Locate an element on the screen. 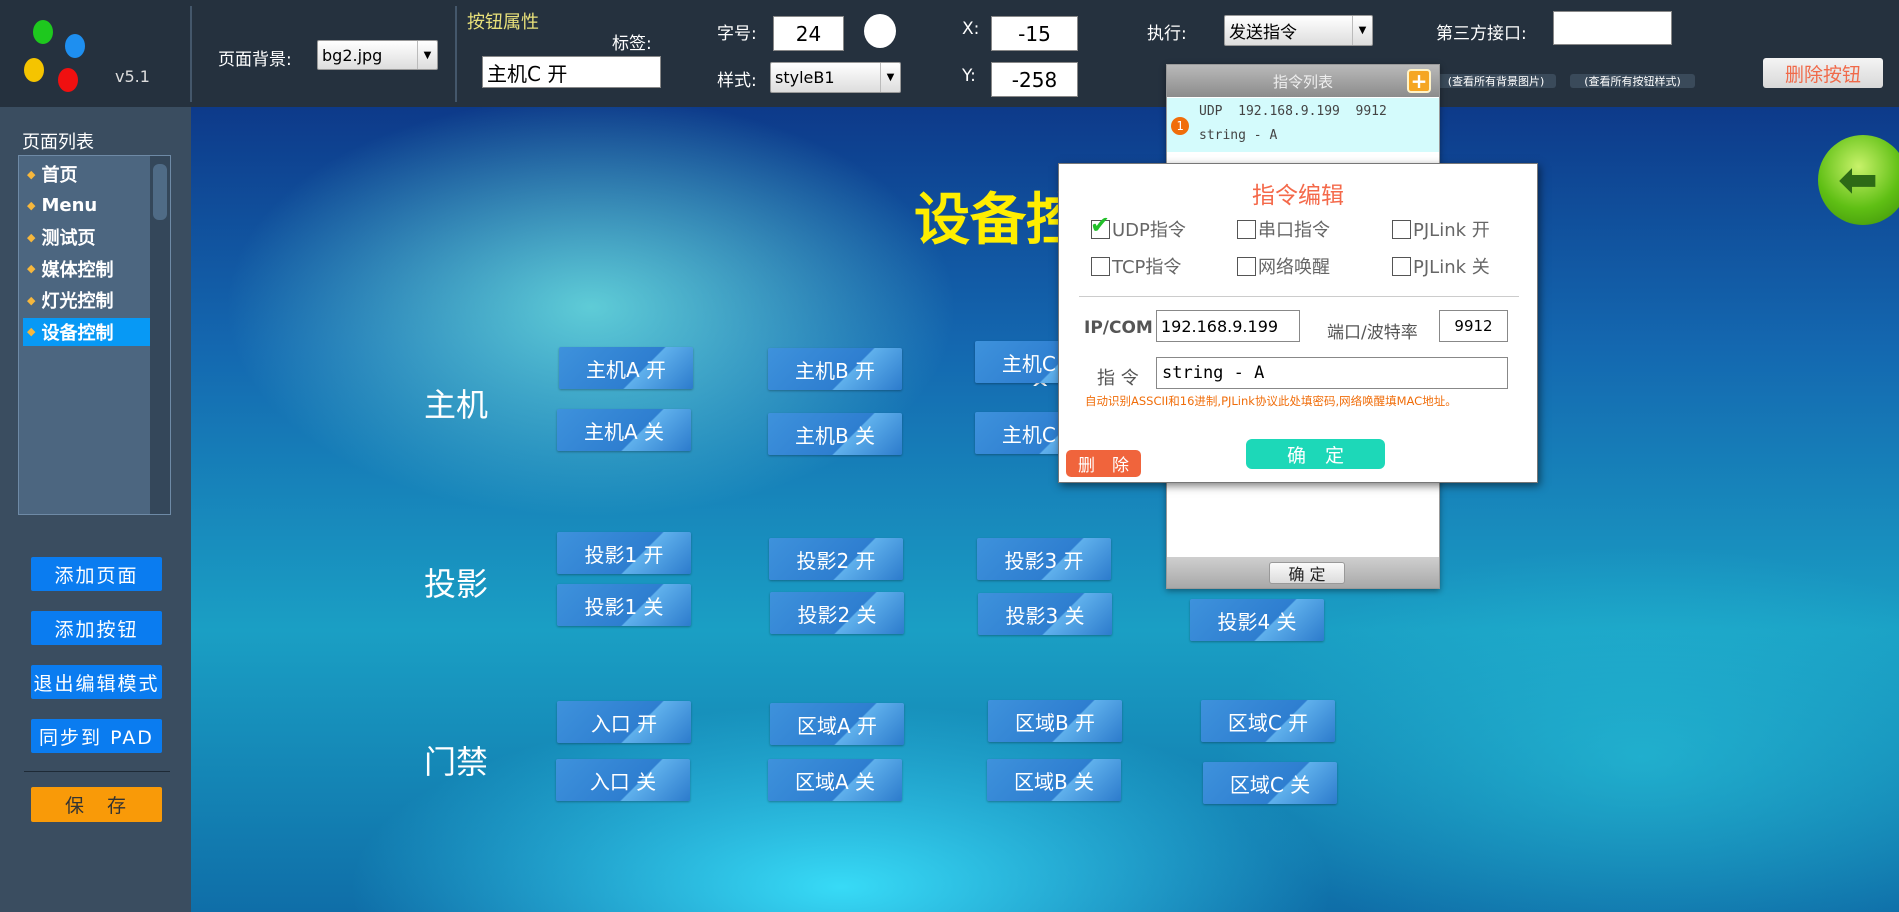 Image resolution: width=1899 pixels, height=912 pixels. page-name: 设备控制 is located at coordinates (77, 333).